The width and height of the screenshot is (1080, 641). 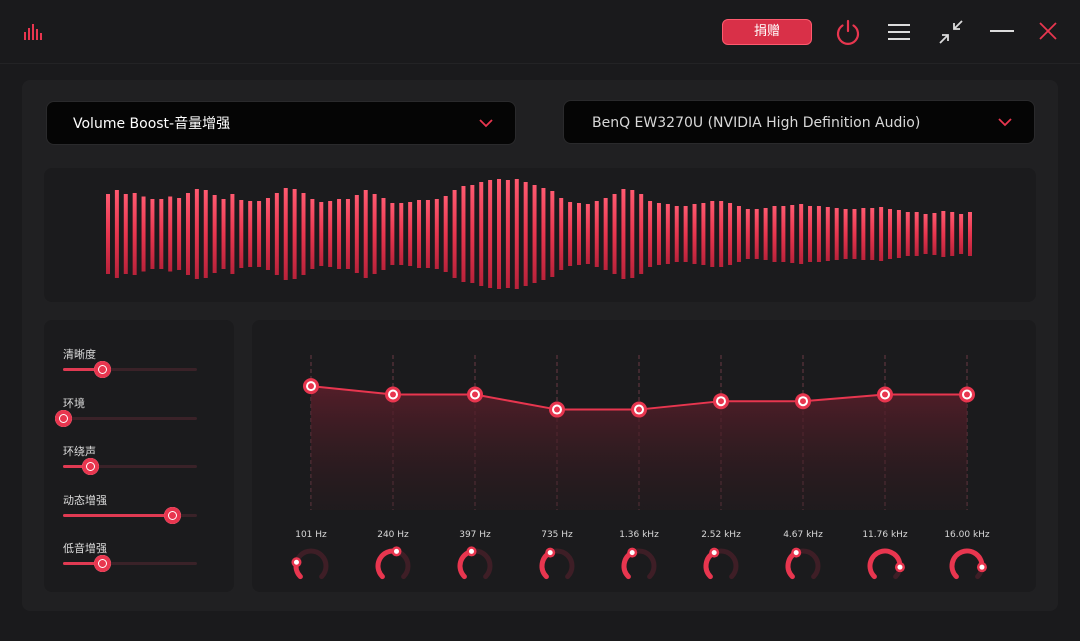 I want to click on menu-icon, so click(x=899, y=32).